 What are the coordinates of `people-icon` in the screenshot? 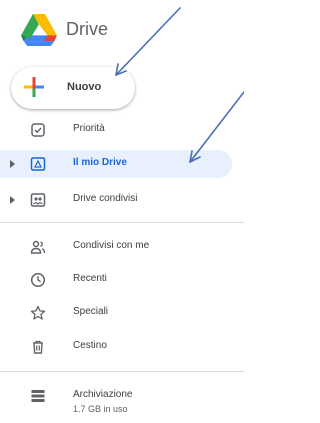 It's located at (38, 247).